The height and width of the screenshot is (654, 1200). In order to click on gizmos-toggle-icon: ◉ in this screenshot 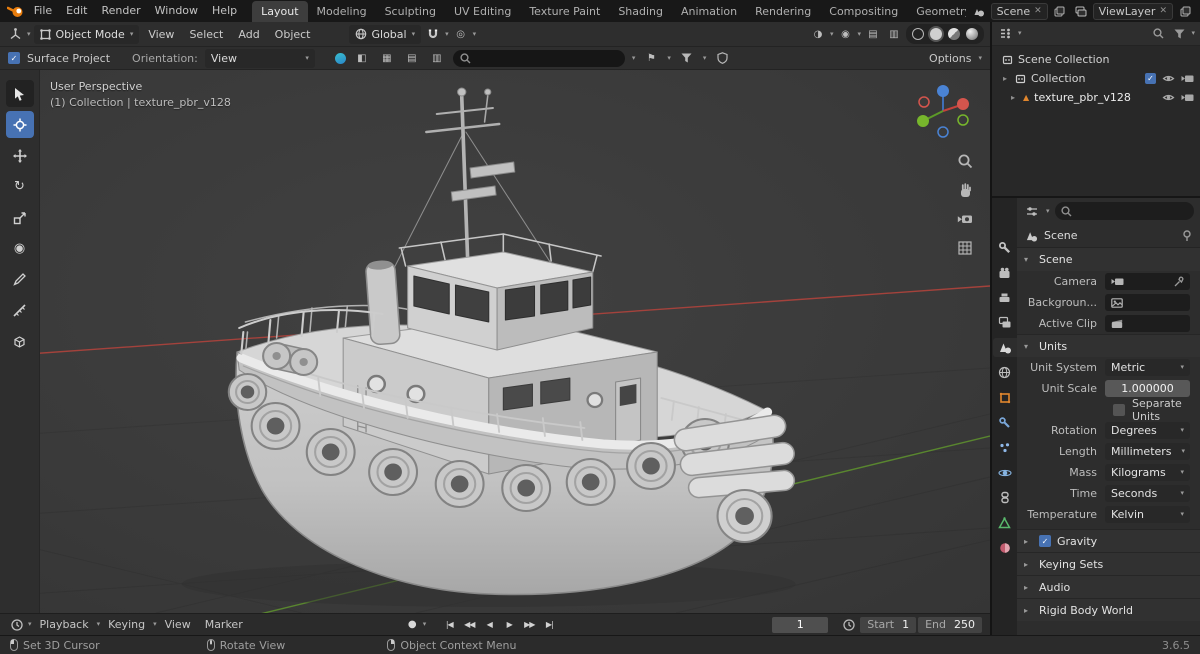, I will do `click(845, 34)`.